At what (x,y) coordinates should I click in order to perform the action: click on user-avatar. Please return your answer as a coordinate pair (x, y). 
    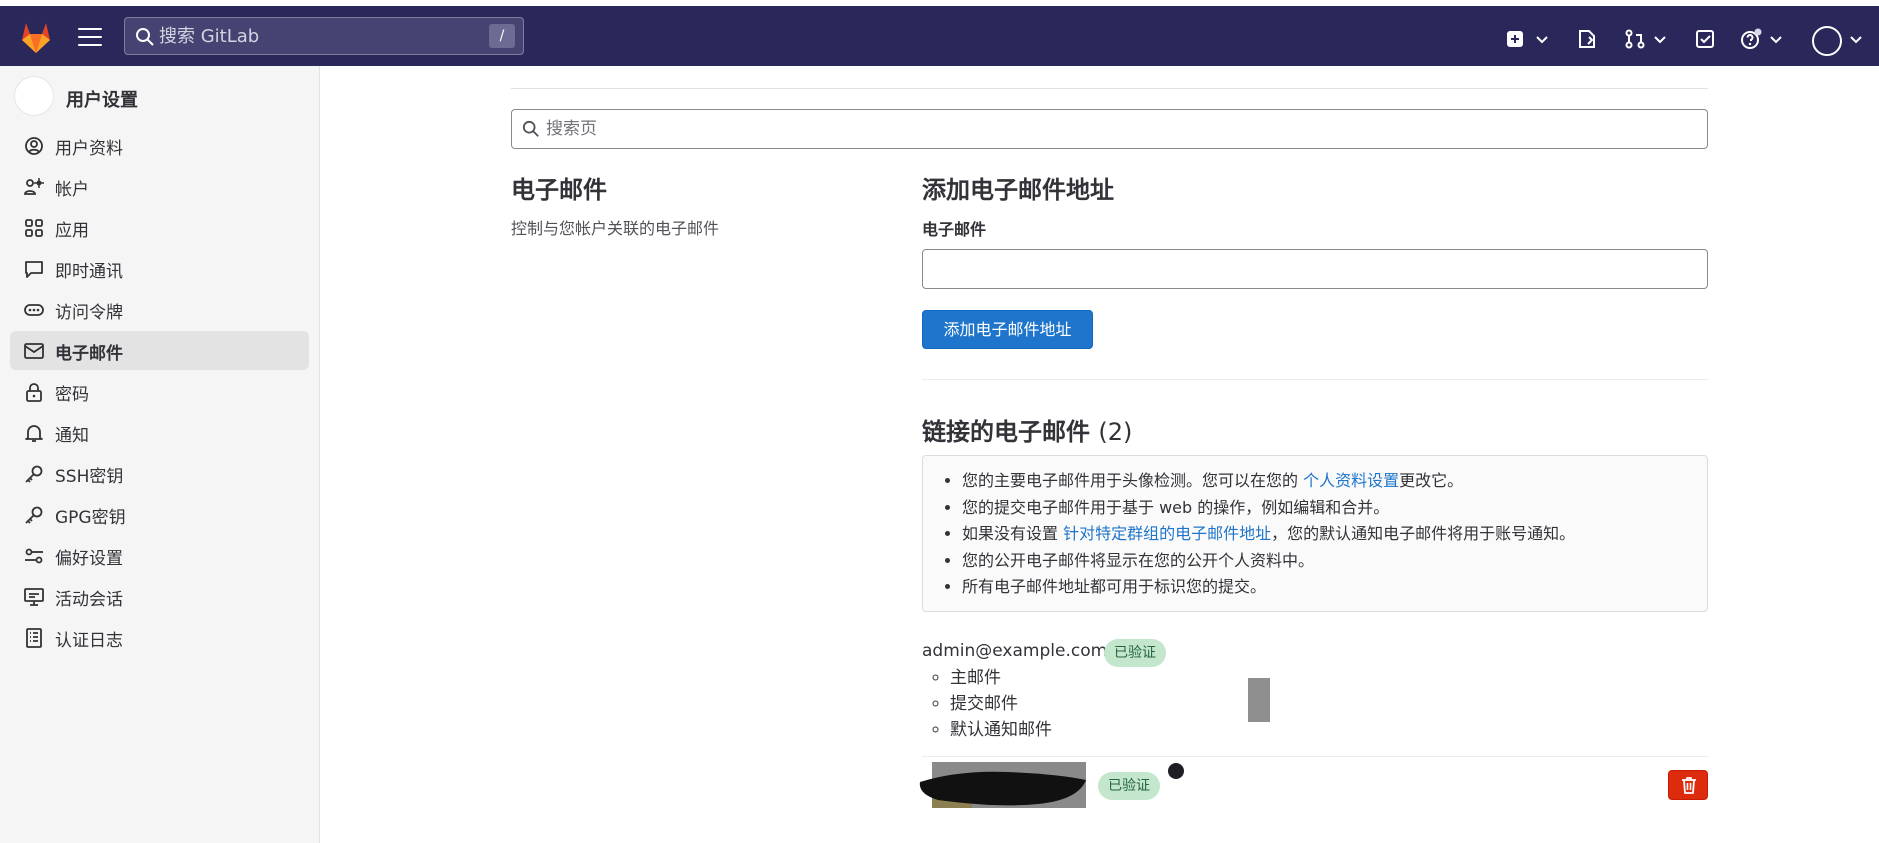
    Looking at the image, I should click on (1827, 41).